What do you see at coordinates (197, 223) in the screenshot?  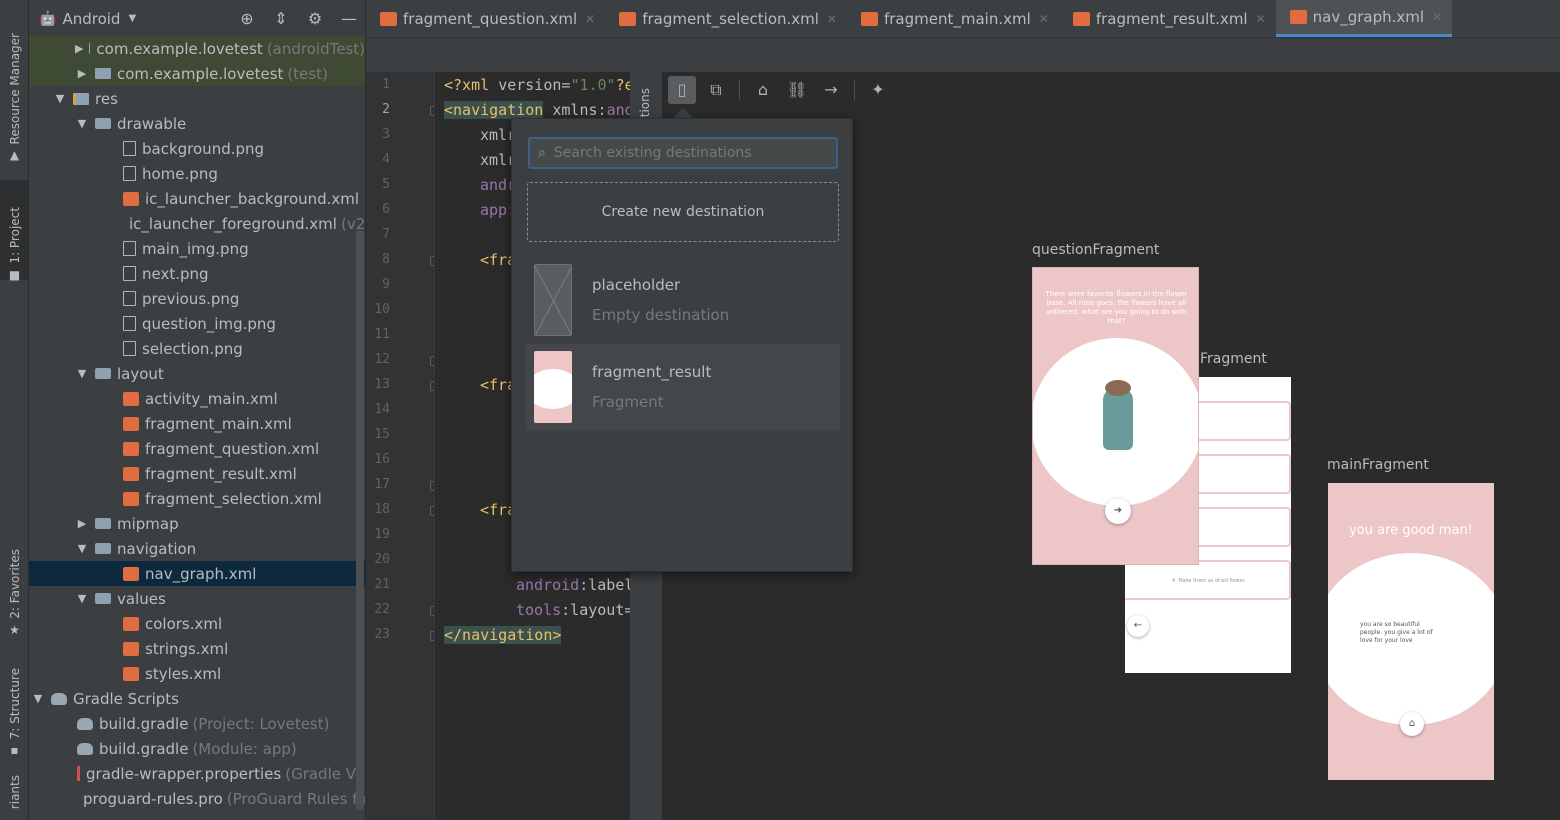 I see `tree-item: ic_launcher_foreground.xml(v24)` at bounding box center [197, 223].